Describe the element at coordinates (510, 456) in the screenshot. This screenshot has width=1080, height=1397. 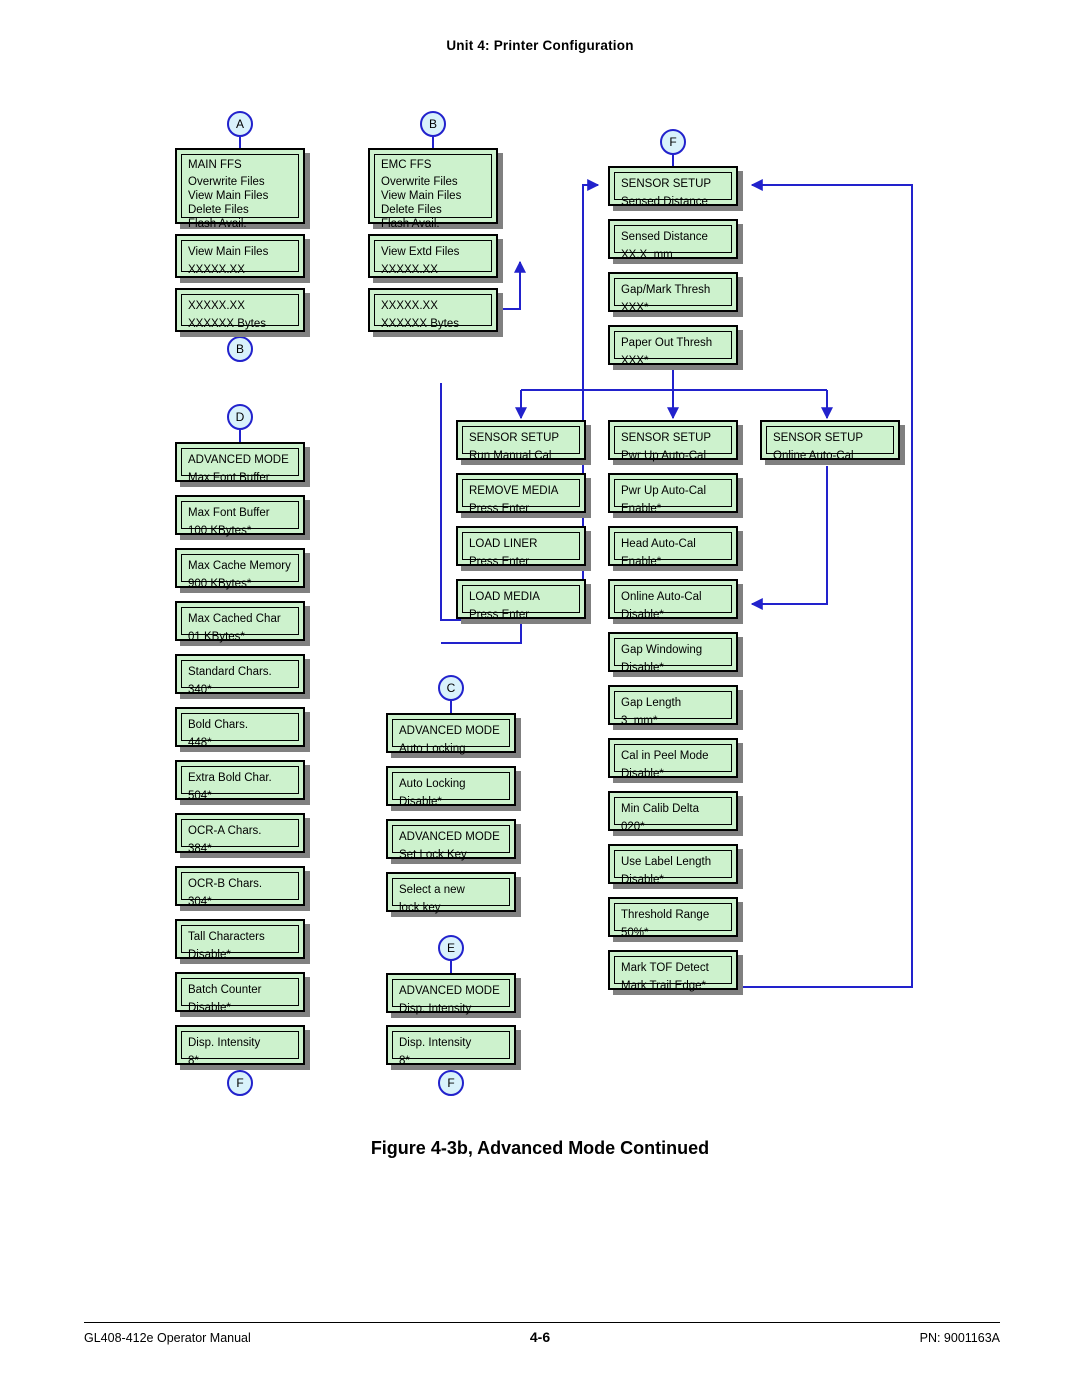
I see `box-line: Run Manual Cal` at that location.